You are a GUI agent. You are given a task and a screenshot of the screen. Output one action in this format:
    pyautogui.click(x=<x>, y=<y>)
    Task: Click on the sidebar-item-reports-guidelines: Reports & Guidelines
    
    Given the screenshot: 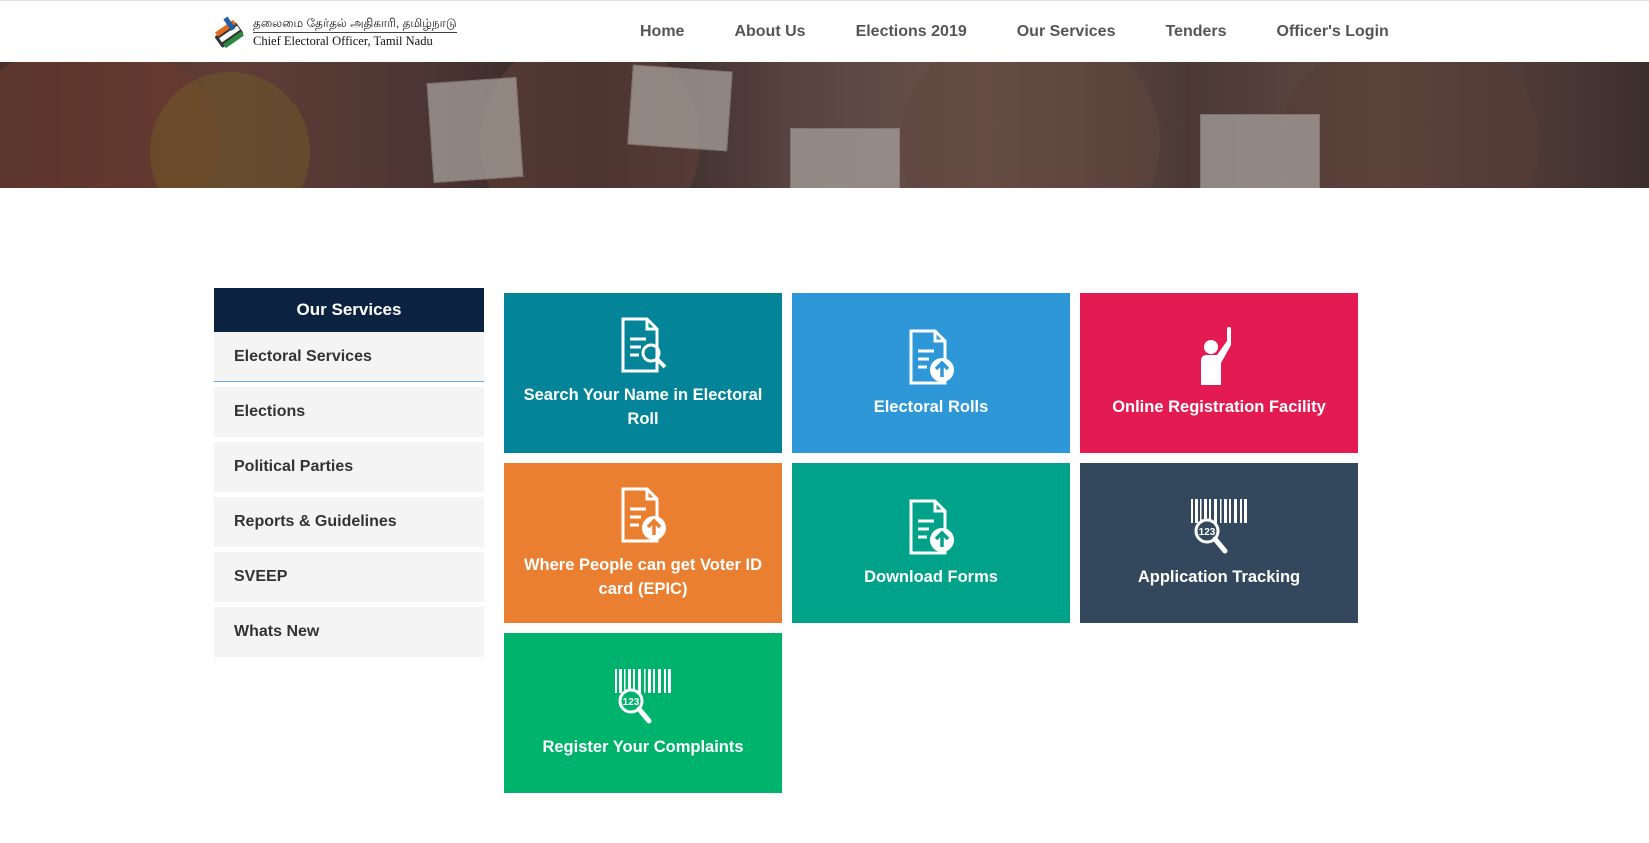 What is the action you would take?
    pyautogui.click(x=349, y=522)
    